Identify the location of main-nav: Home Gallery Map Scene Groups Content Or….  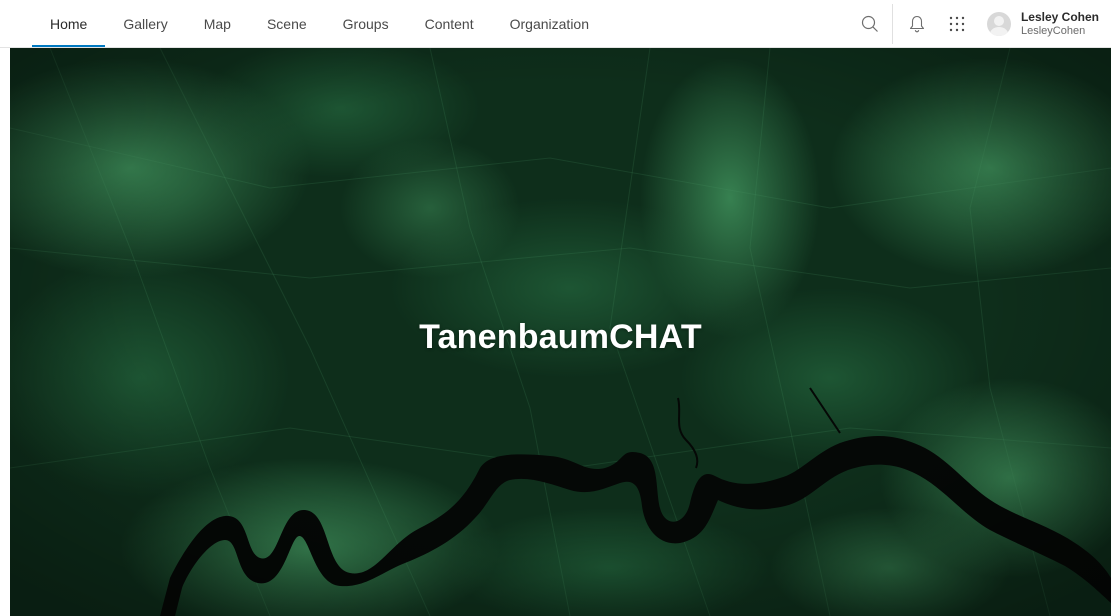
(319, 24).